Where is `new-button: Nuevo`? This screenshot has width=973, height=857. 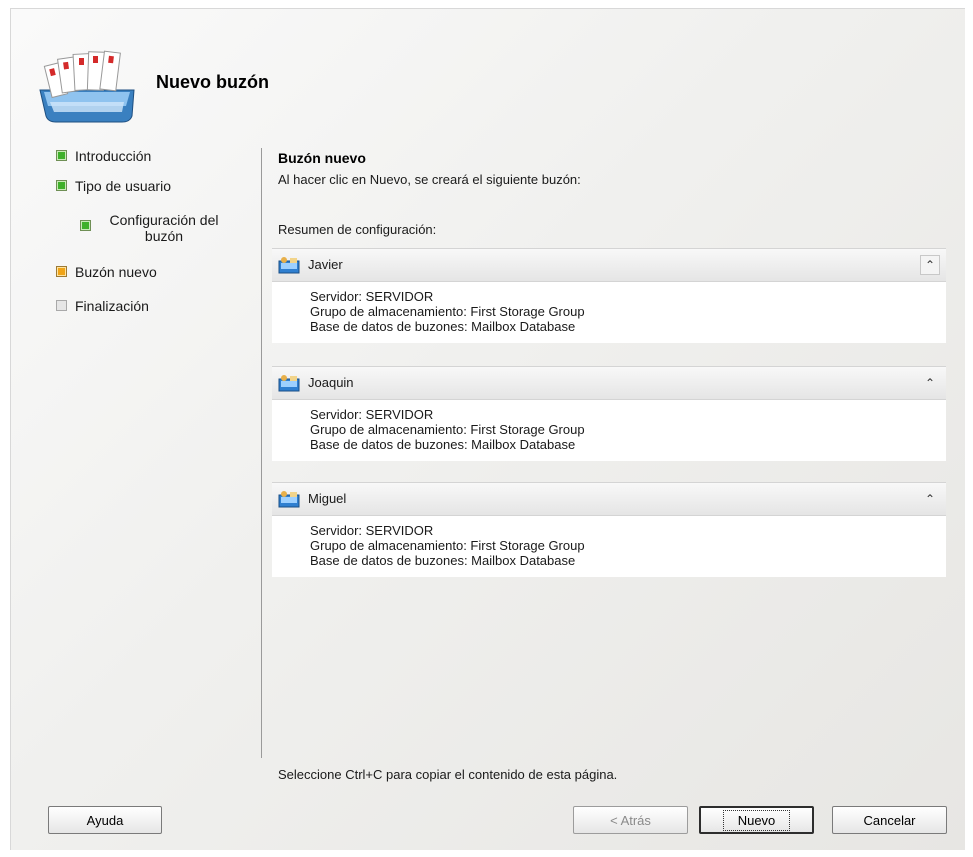 new-button: Nuevo is located at coordinates (756, 820).